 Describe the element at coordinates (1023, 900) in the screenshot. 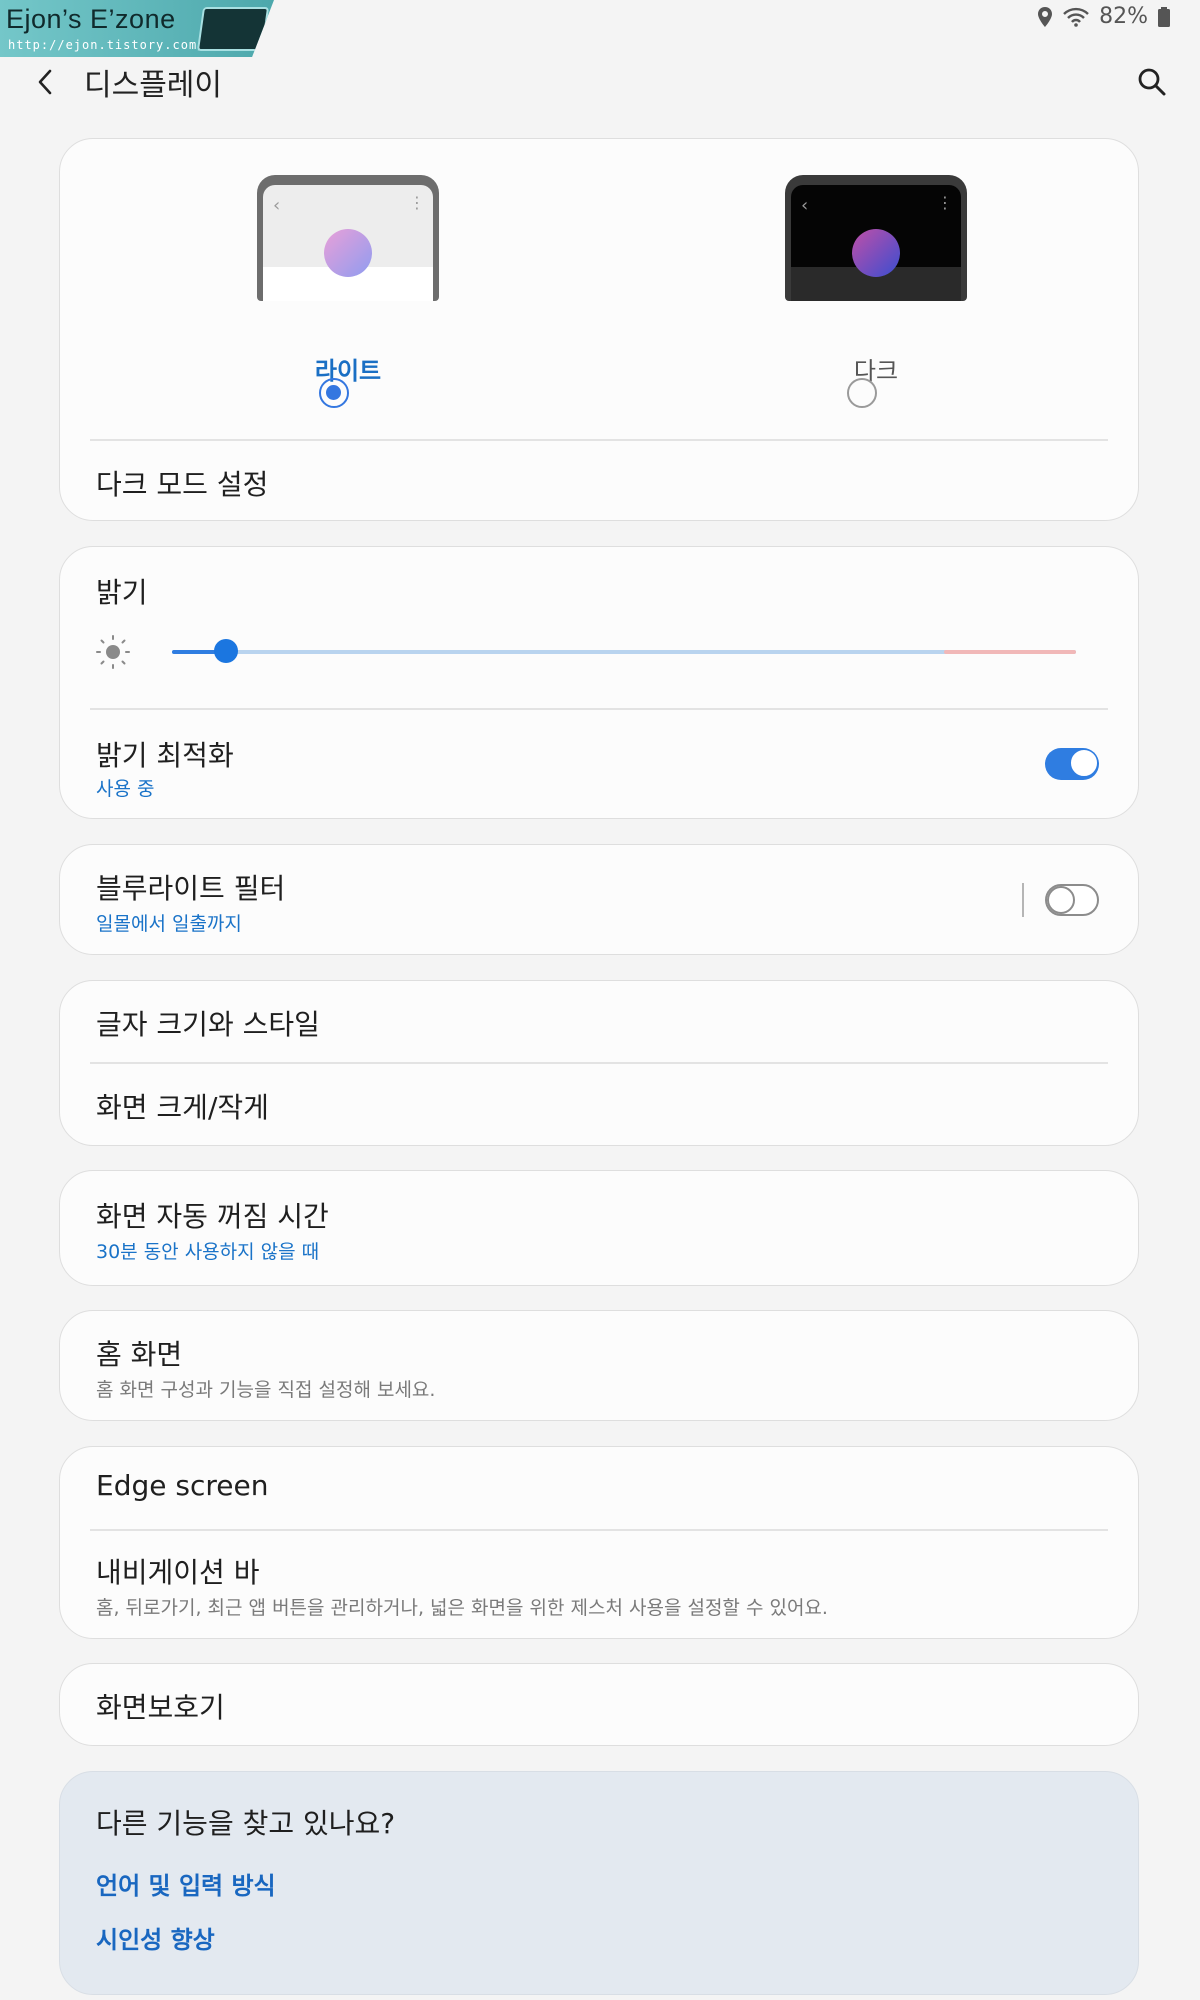

I see `toggle-separator` at that location.